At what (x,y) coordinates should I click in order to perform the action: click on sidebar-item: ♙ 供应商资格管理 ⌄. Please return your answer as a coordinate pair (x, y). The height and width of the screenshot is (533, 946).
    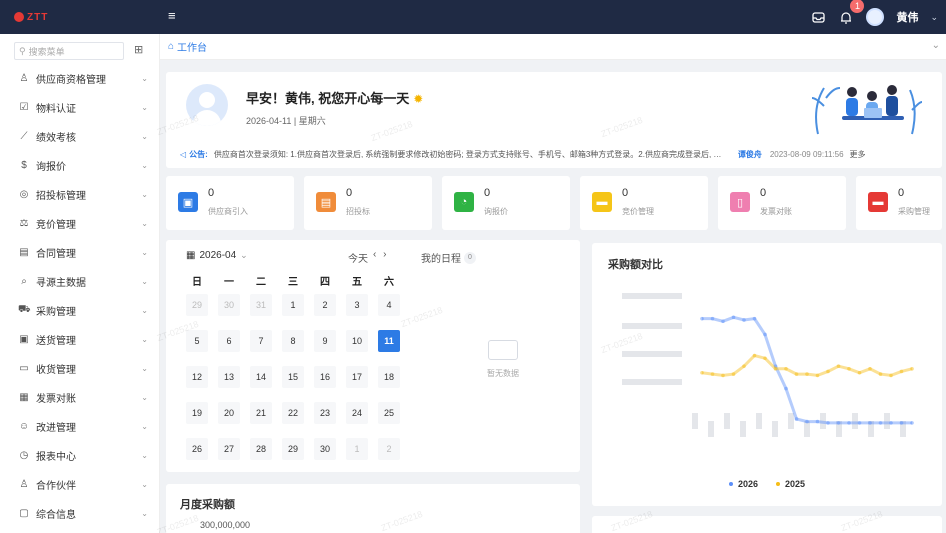
    Looking at the image, I should click on (80, 78).